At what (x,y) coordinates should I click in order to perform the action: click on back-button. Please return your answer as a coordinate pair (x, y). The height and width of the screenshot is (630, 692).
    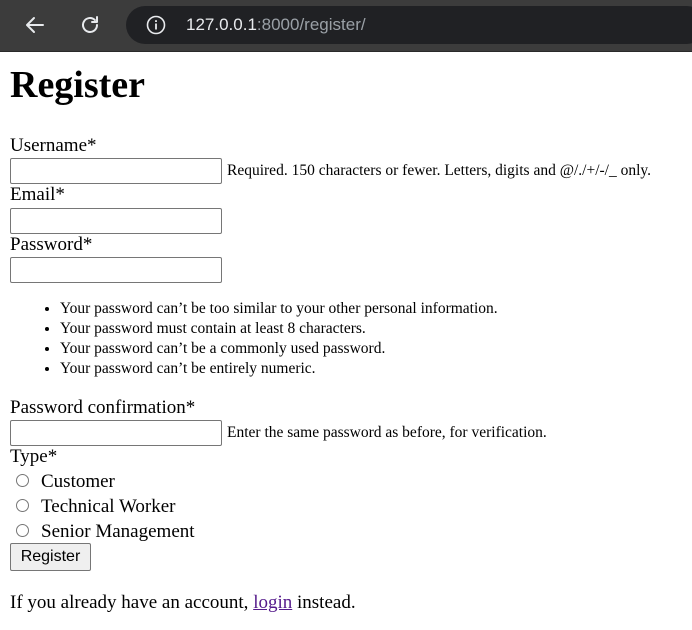
    Looking at the image, I should click on (35, 25).